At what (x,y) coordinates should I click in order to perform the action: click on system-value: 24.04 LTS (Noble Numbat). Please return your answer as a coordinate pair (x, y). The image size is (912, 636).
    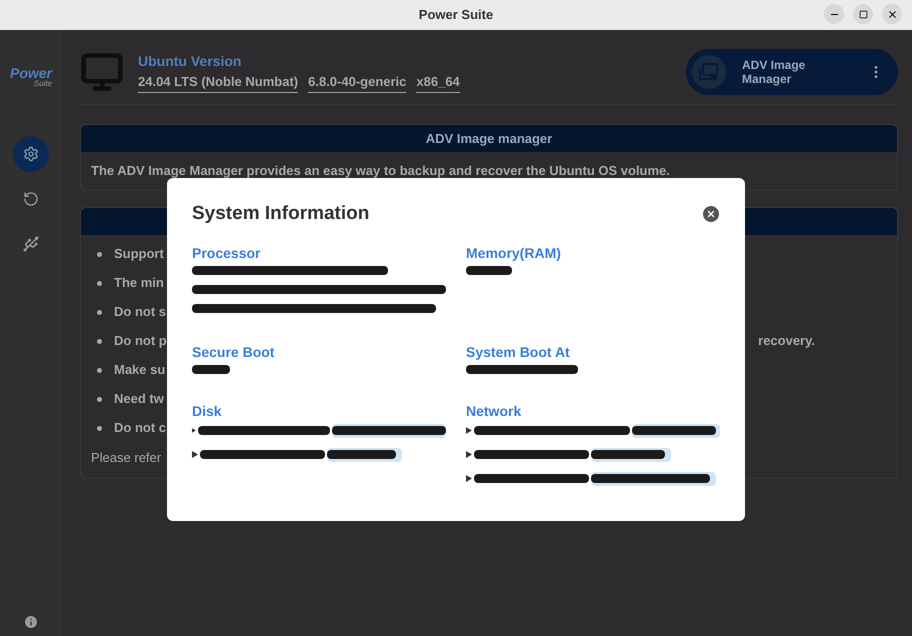
    Looking at the image, I should click on (218, 82).